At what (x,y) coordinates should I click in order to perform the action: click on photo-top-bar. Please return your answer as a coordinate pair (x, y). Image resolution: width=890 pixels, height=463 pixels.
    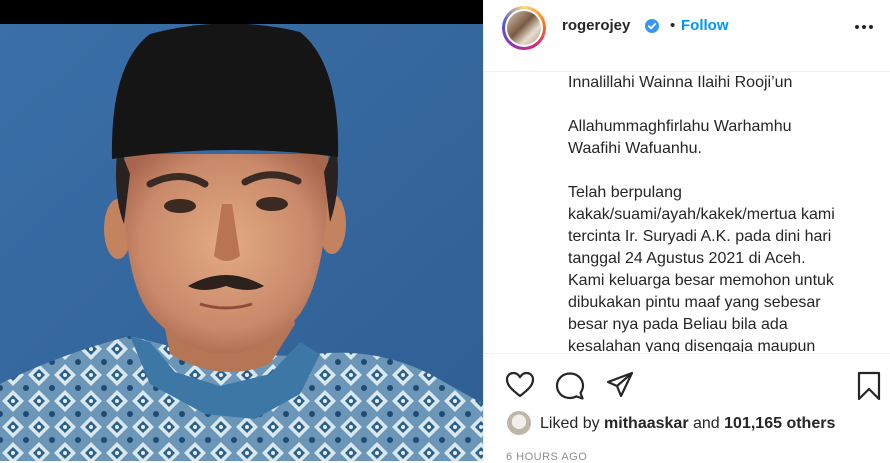
    Looking at the image, I should click on (241, 12).